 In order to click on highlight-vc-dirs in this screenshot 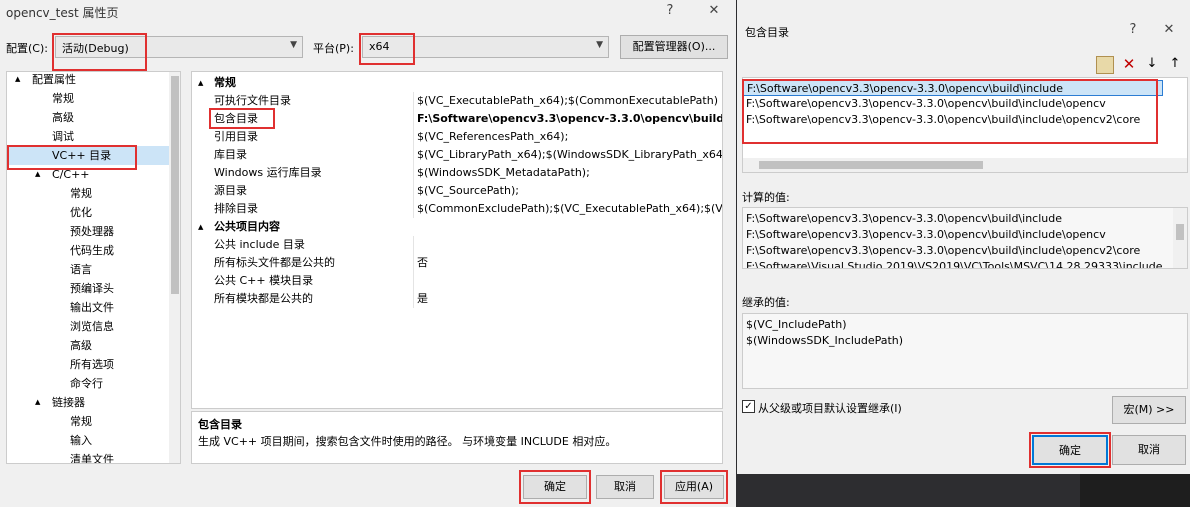, I will do `click(72, 157)`.